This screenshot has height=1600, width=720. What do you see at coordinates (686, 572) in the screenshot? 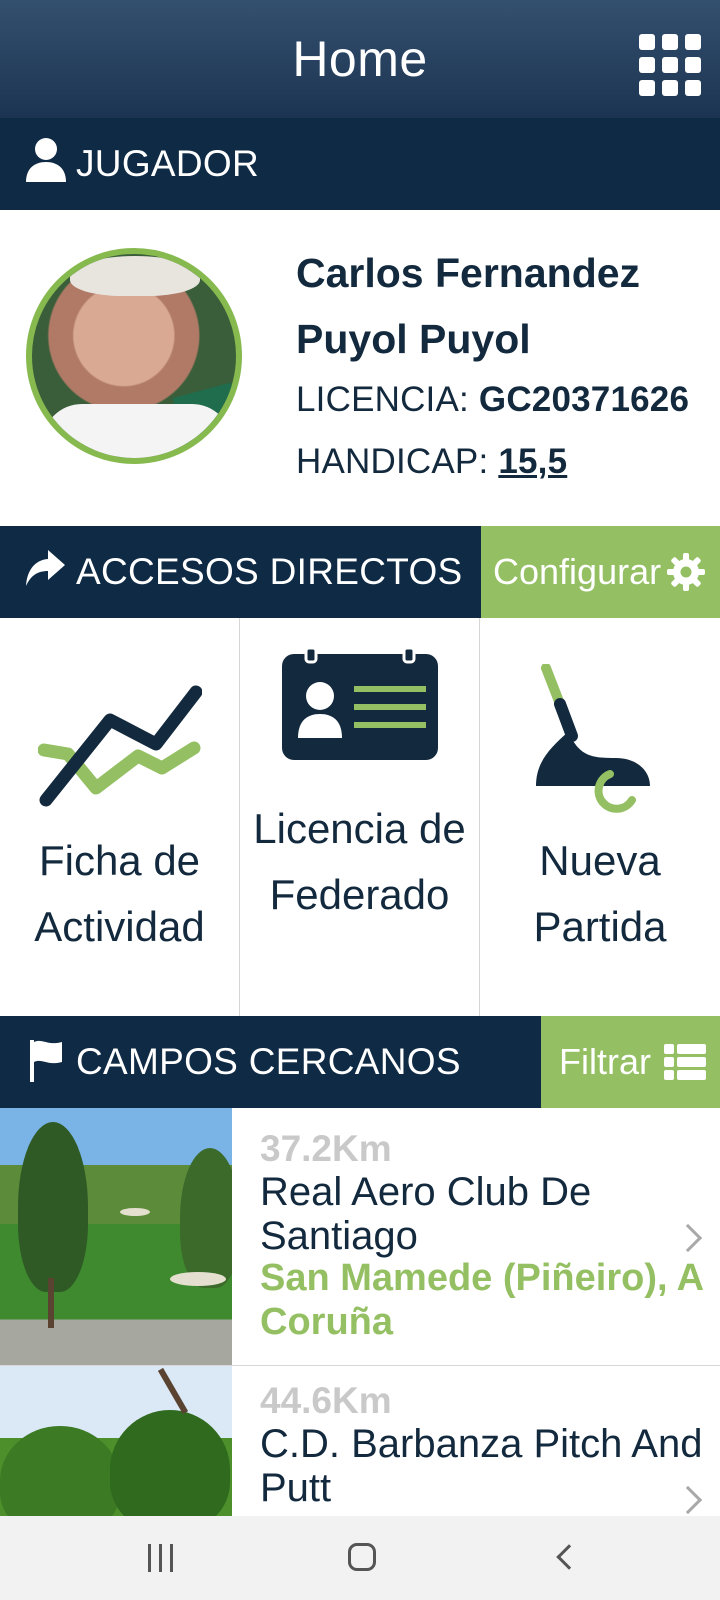
I see `gear-icon` at bounding box center [686, 572].